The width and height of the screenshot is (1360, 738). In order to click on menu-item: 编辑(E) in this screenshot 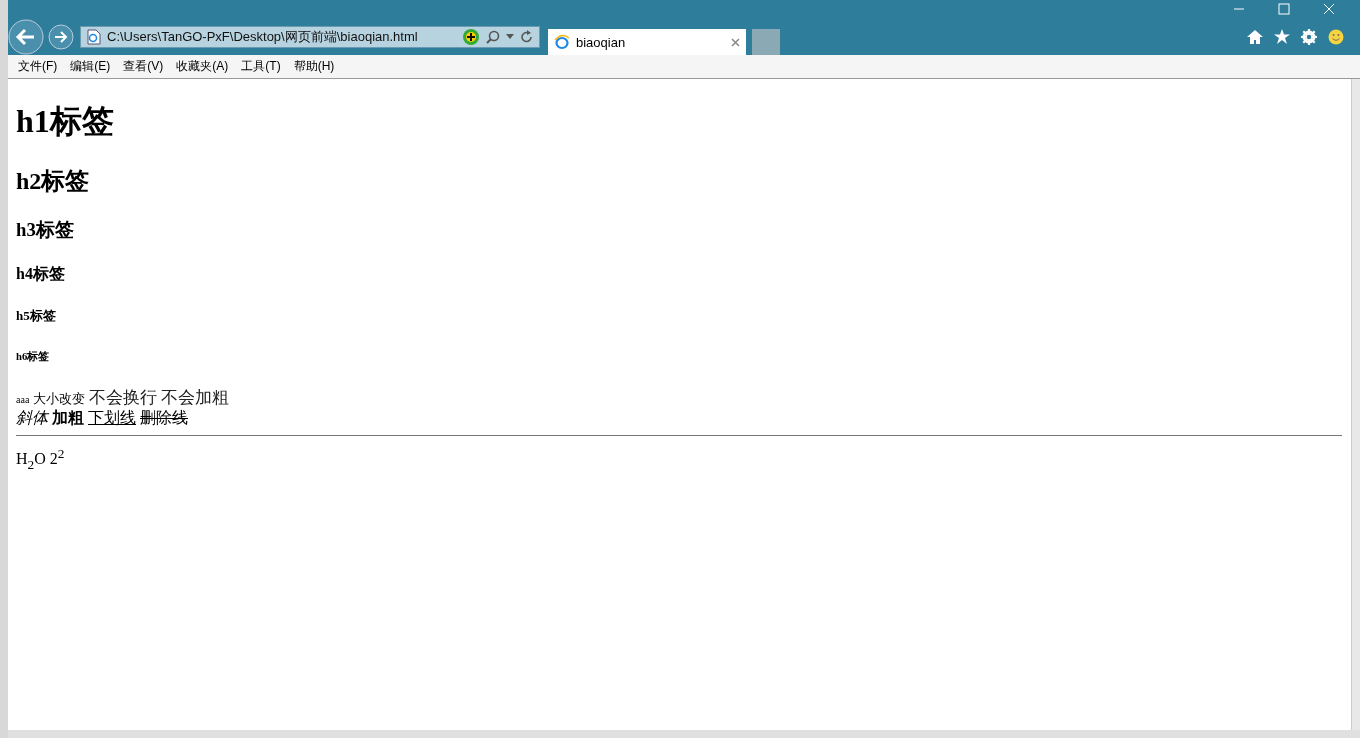, I will do `click(90, 66)`.